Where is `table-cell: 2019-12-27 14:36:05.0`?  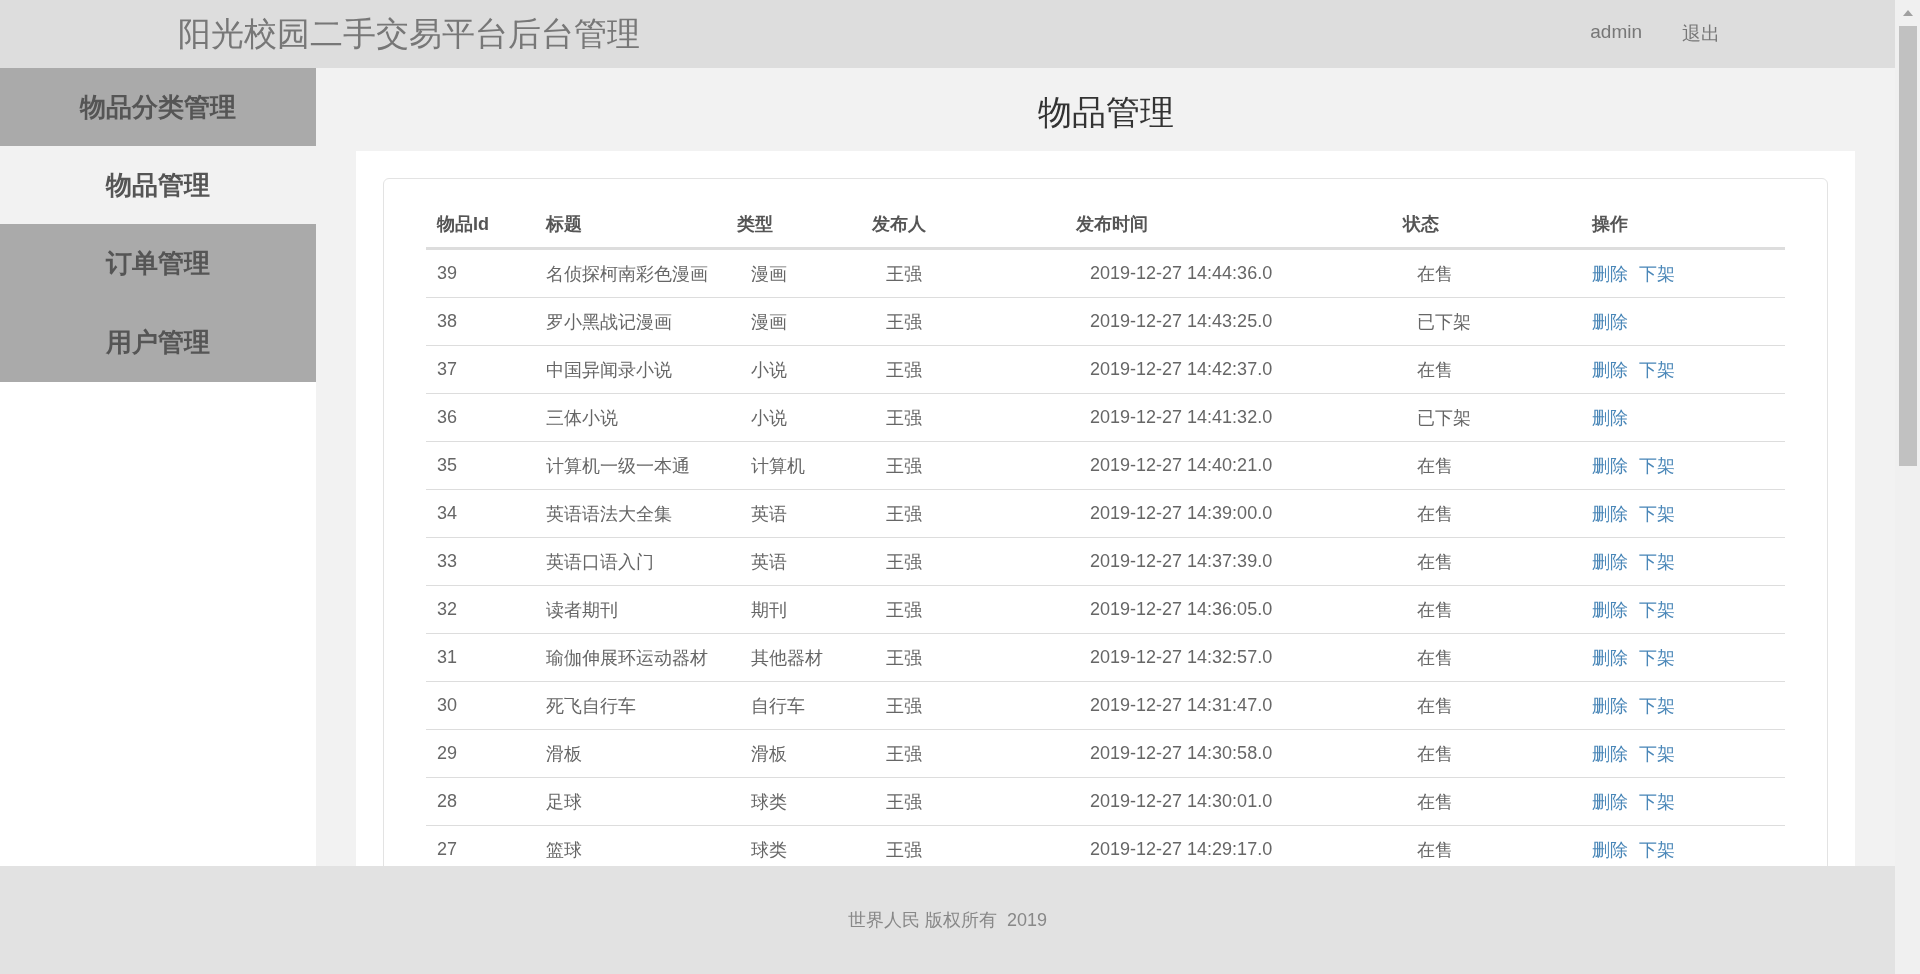
table-cell: 2019-12-27 14:36:05.0 is located at coordinates (1228, 609).